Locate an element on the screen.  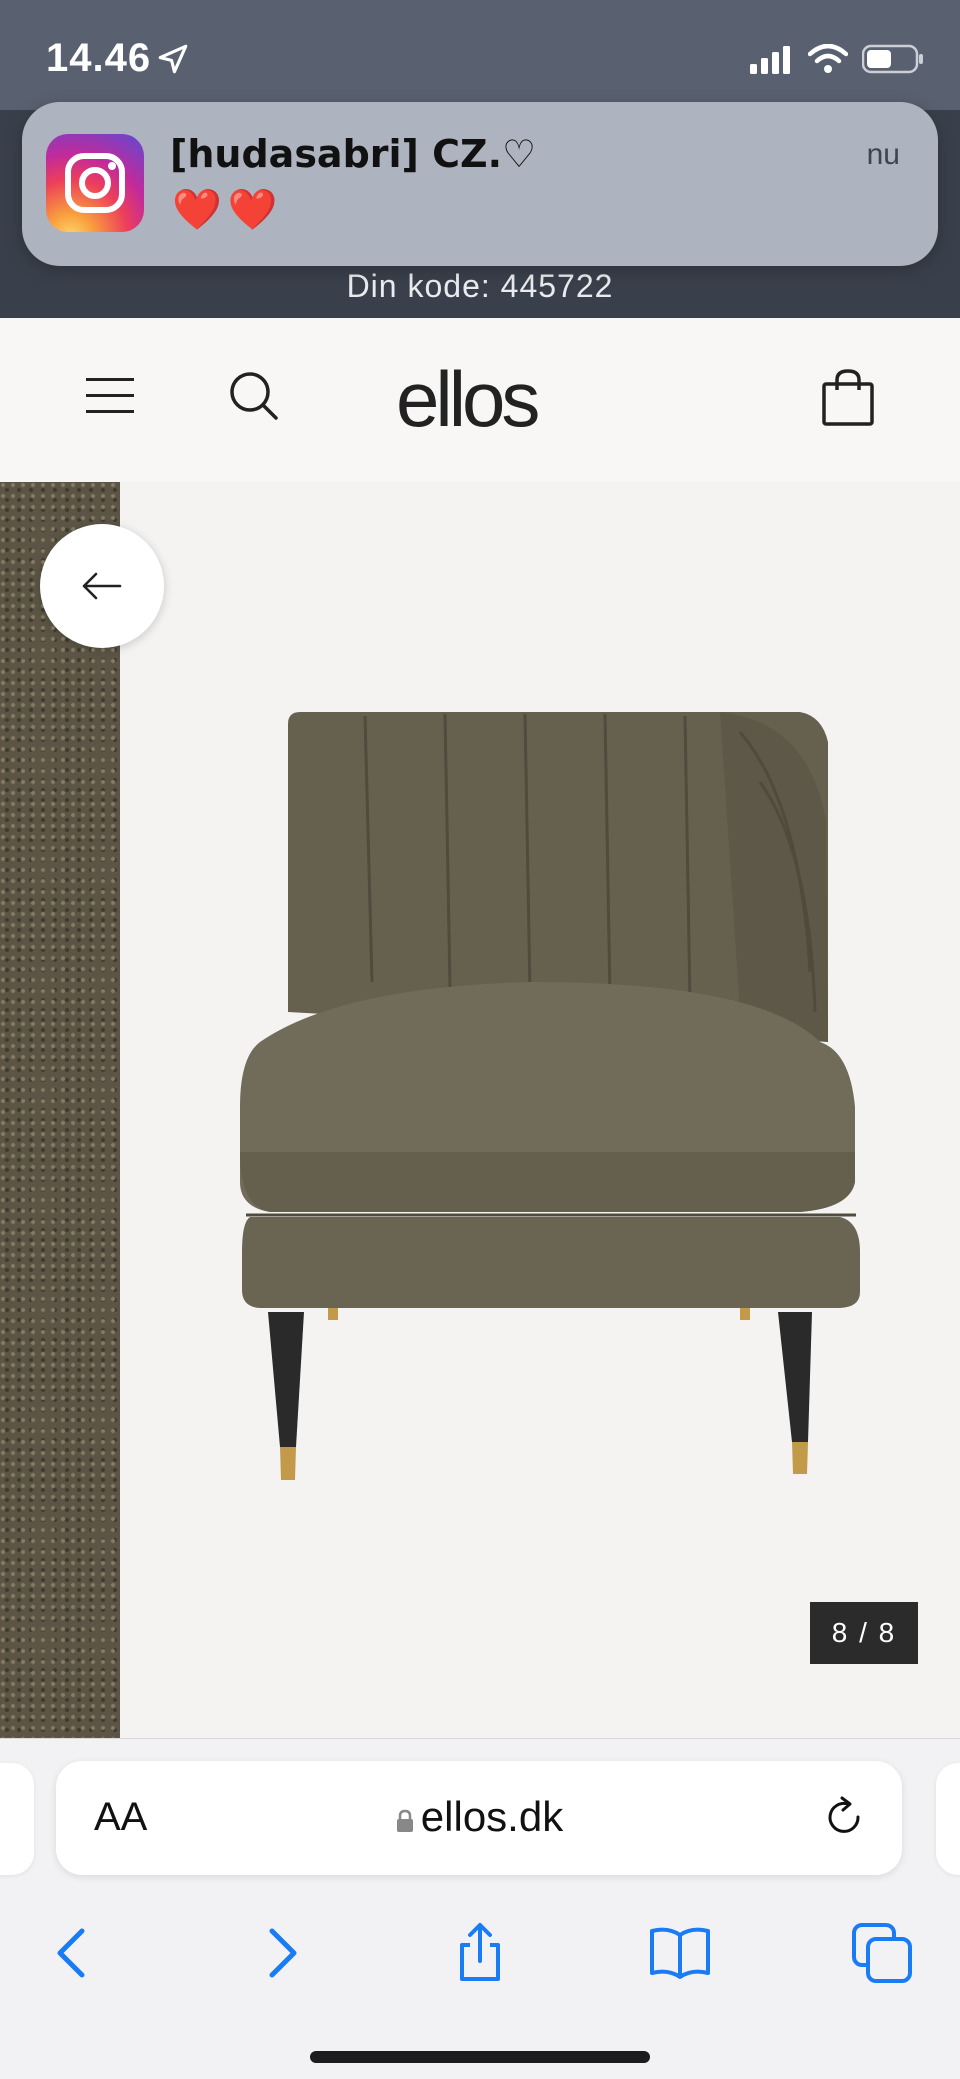
address-bar: AA ellos.dk is located at coordinates (479, 1818).